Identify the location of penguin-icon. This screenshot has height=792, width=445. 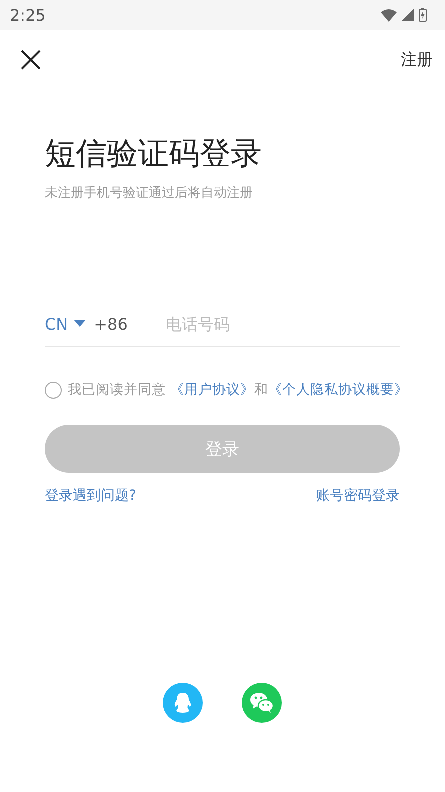
(183, 703).